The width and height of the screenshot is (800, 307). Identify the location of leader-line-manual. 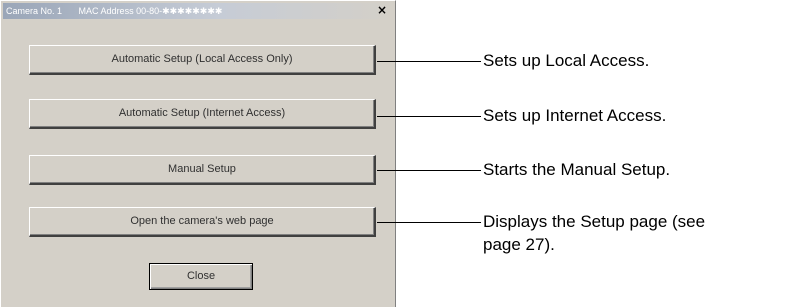
(429, 170).